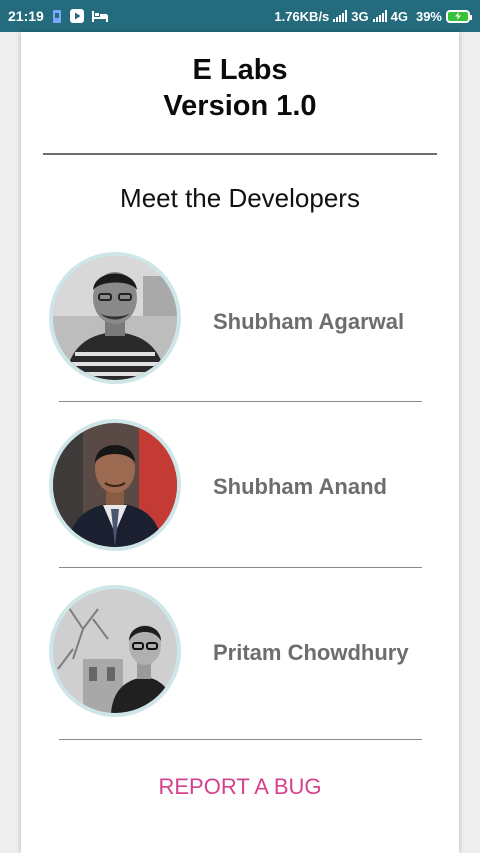  I want to click on developer-row: Shubham Agarwal, so click(240, 320).